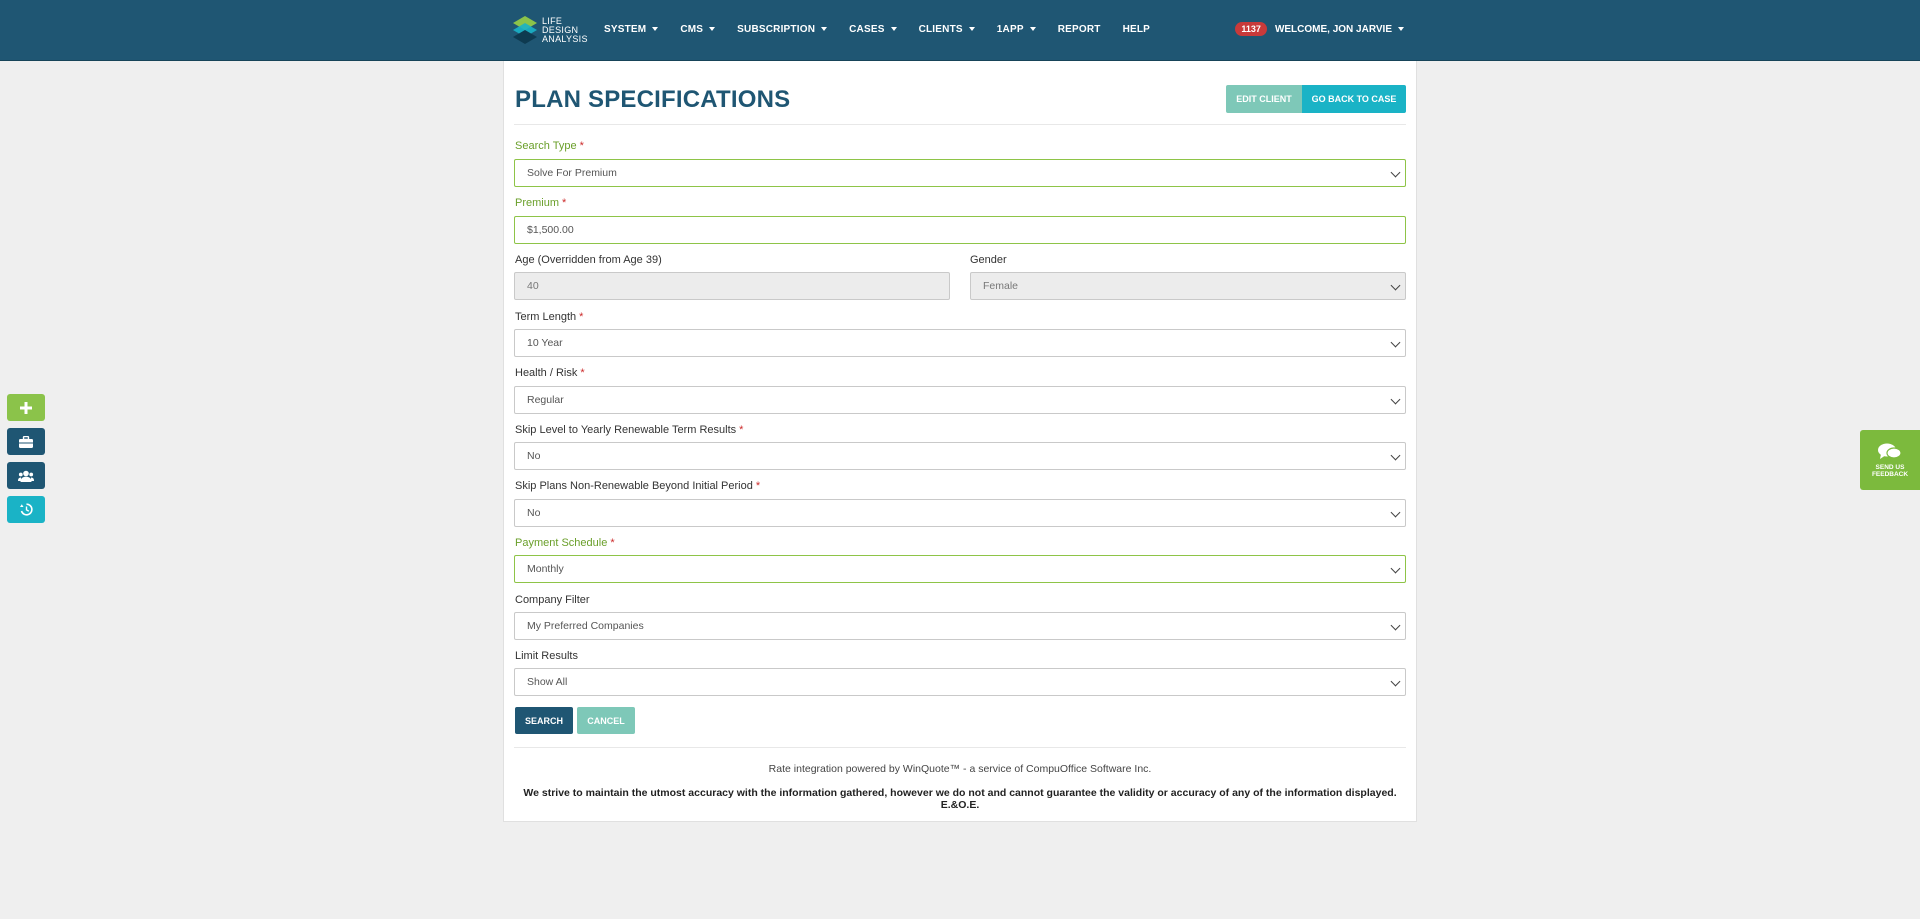 Image resolution: width=1920 pixels, height=919 pixels. What do you see at coordinates (732, 286) in the screenshot?
I see `age-input: 40` at bounding box center [732, 286].